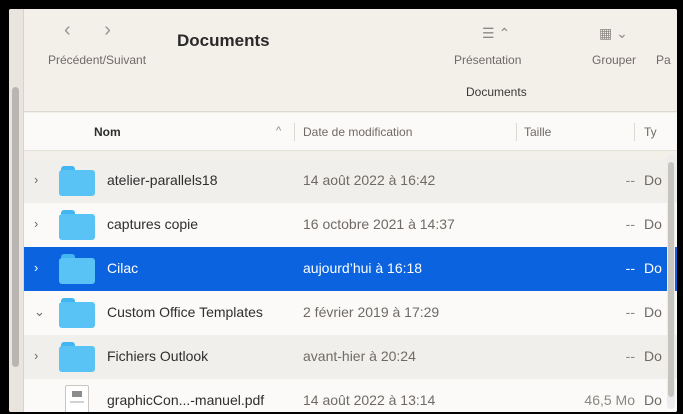  What do you see at coordinates (363, 268) in the screenshot?
I see `modified-date: aujourd’hui à 16:18` at bounding box center [363, 268].